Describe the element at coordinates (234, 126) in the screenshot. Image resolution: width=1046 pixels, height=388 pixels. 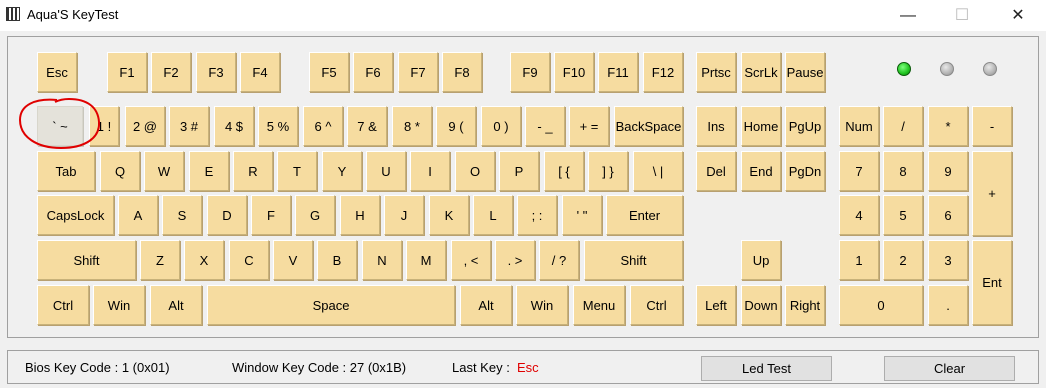
I see `key-4: 4 $` at that location.